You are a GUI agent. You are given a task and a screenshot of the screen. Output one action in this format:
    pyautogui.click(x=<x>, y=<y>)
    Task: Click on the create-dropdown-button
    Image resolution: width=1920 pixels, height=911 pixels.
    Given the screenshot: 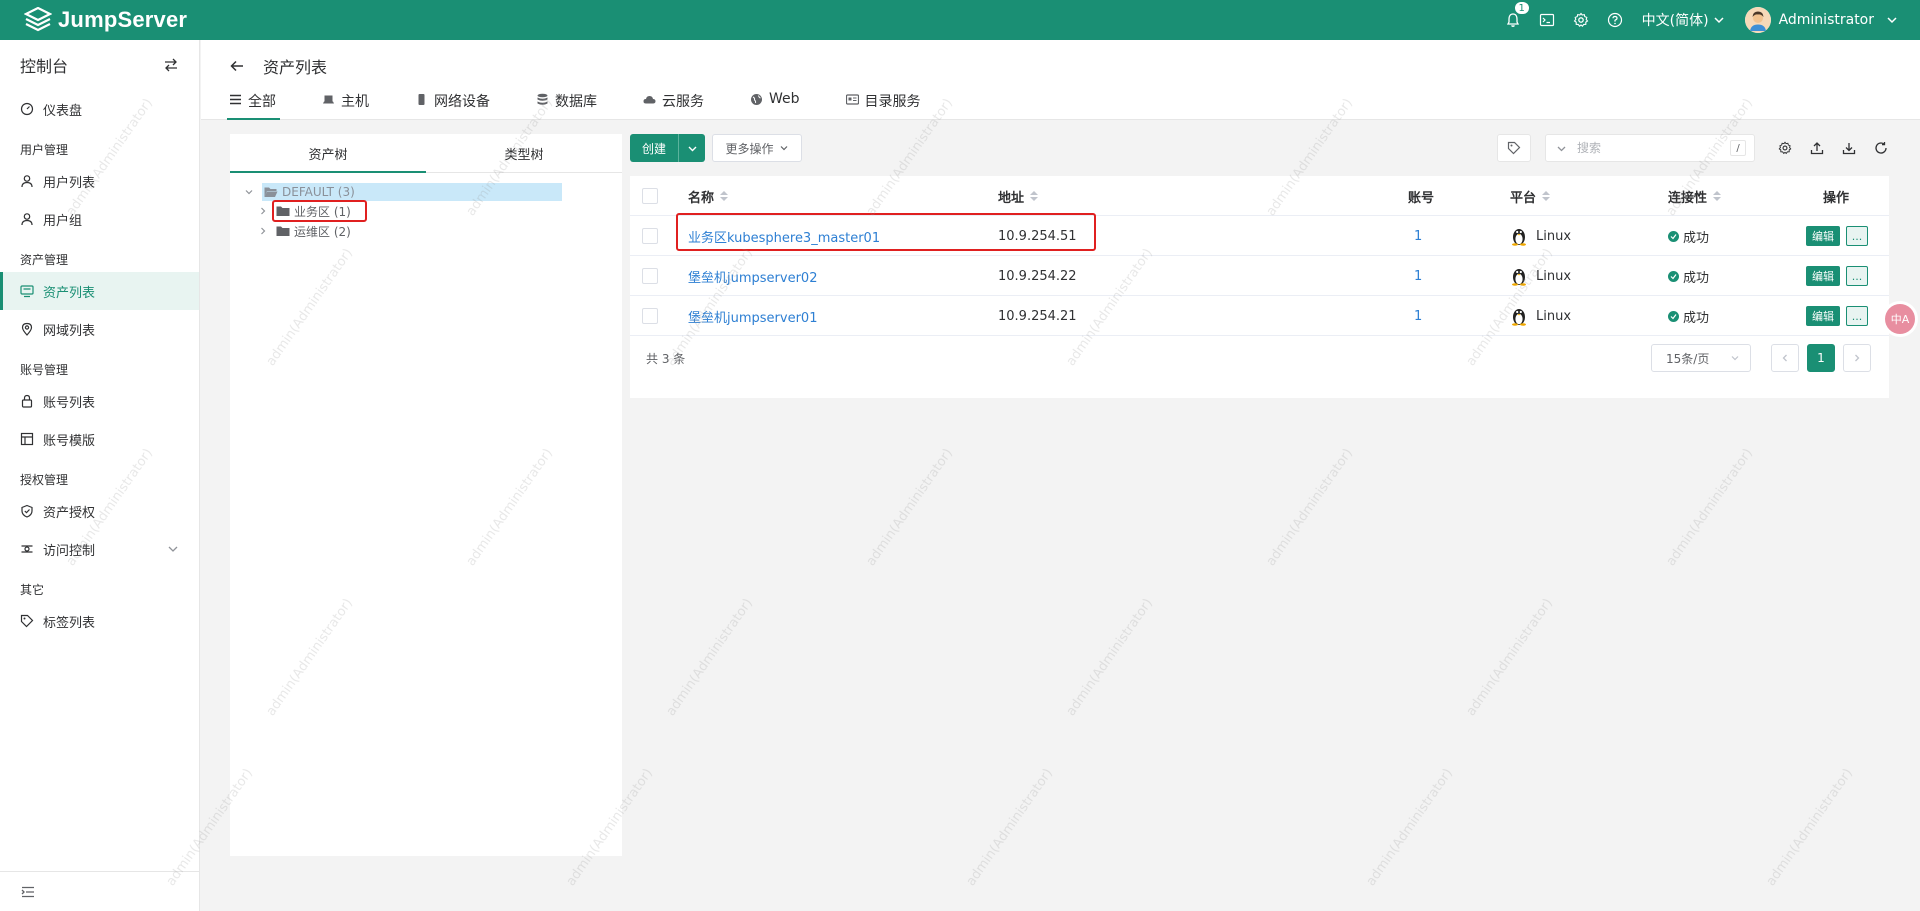 What is the action you would take?
    pyautogui.click(x=692, y=148)
    